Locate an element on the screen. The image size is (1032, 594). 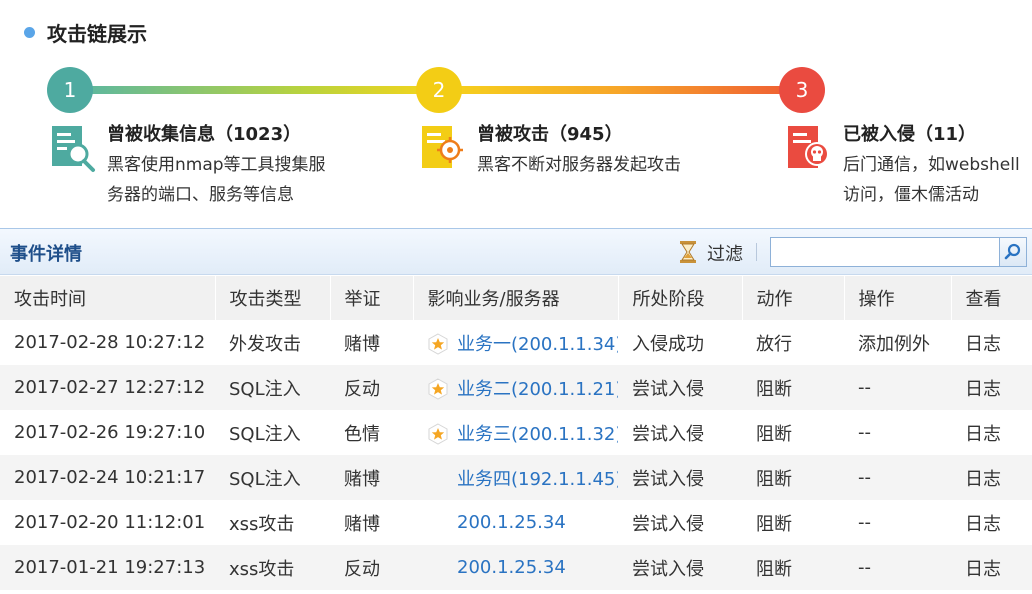
divider is located at coordinates (756, 252).